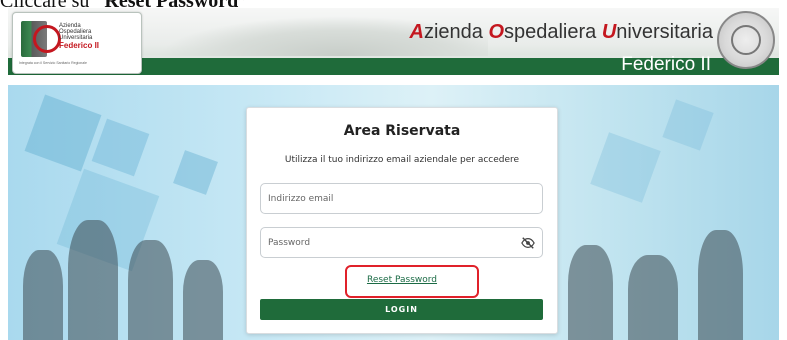 This screenshot has height=340, width=787. What do you see at coordinates (402, 131) in the screenshot?
I see `page-title: Area Riservata` at bounding box center [402, 131].